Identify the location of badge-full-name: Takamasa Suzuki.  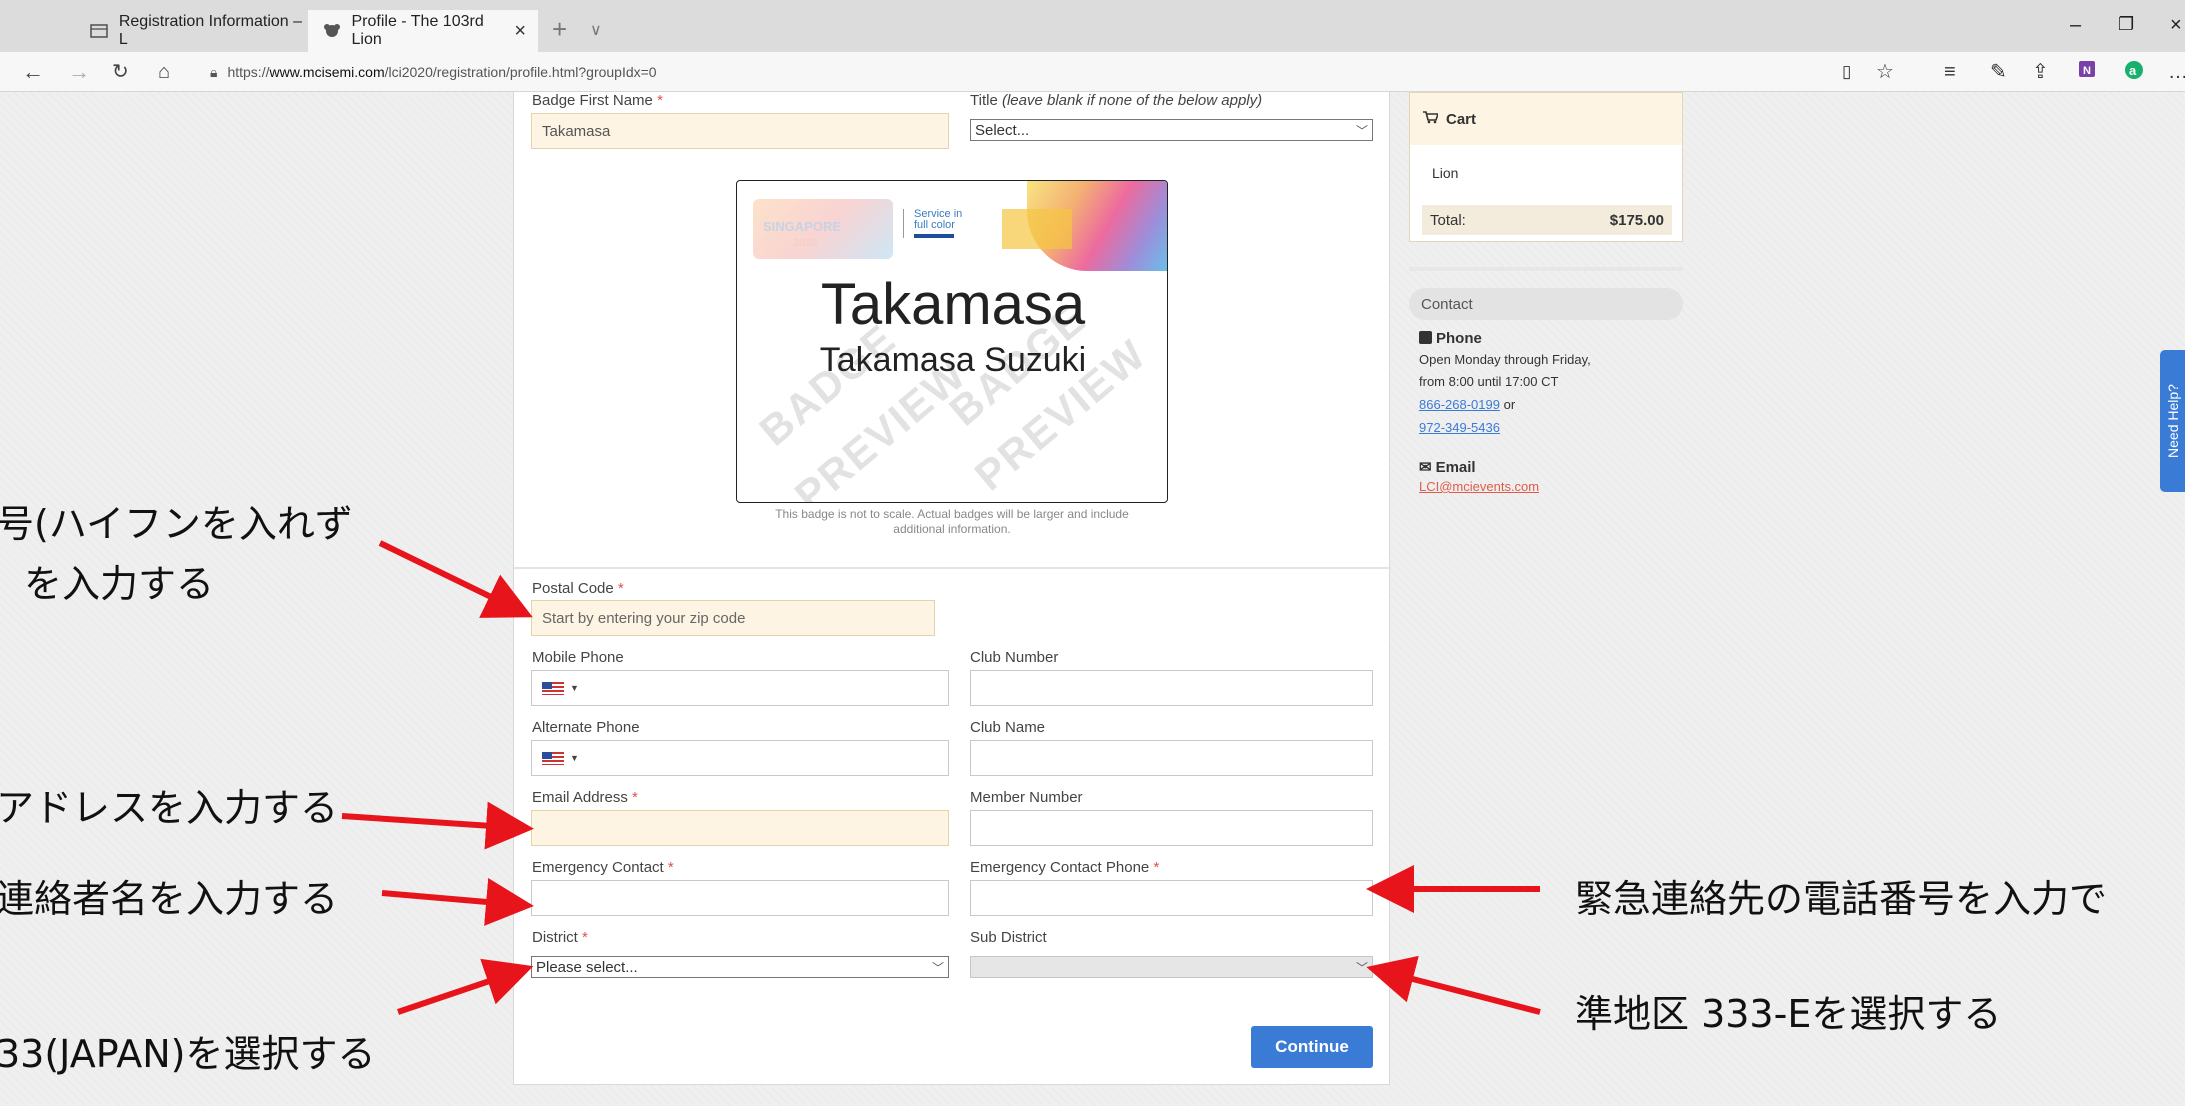
(953, 360).